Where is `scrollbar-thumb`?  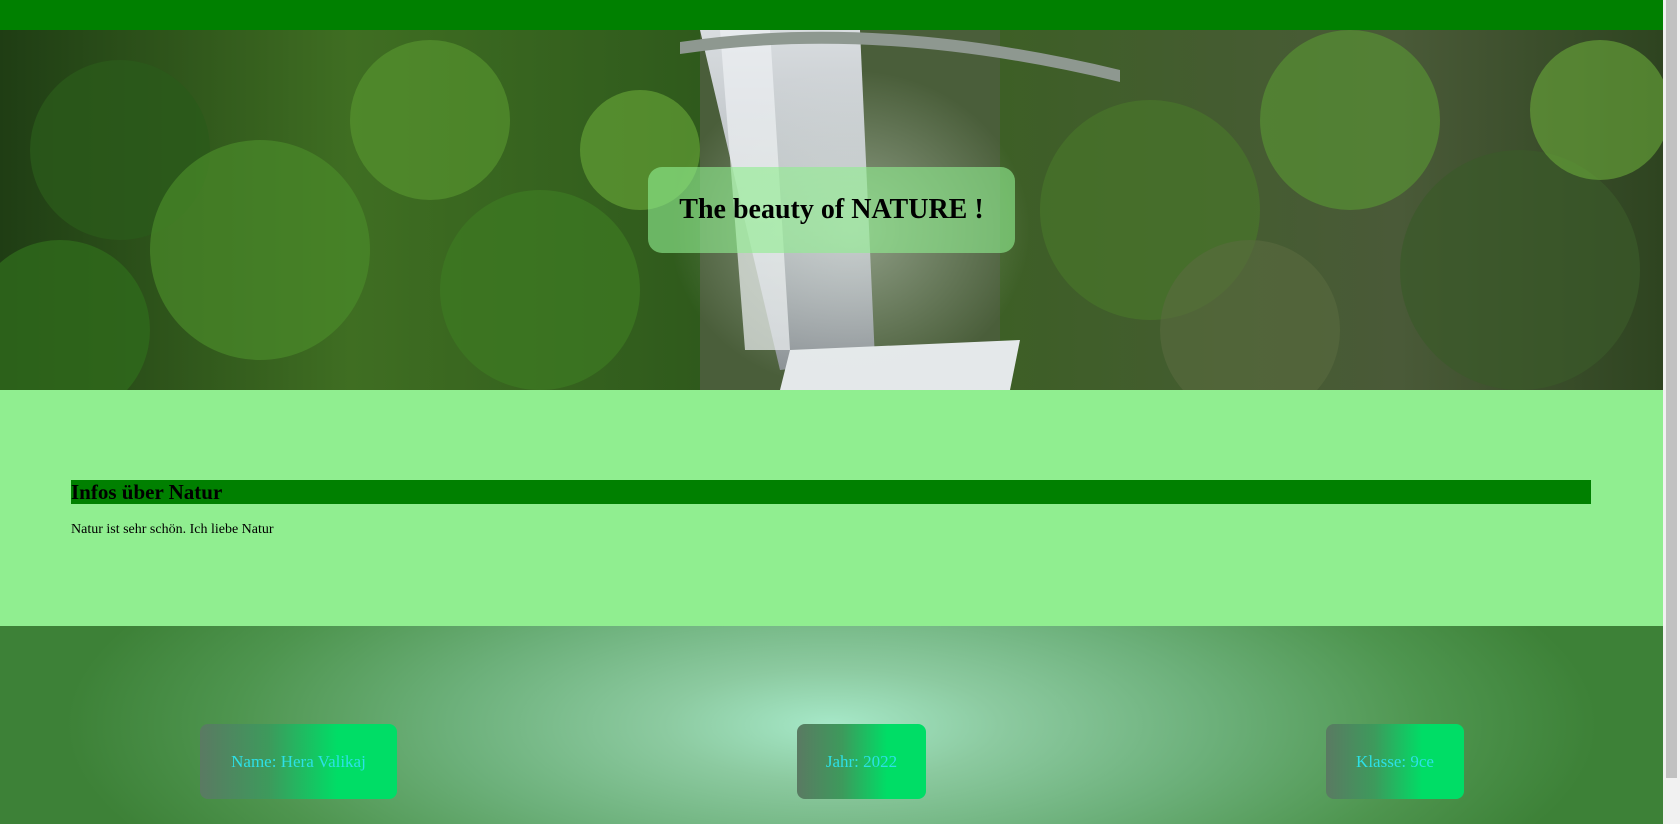
scrollbar-thumb is located at coordinates (1671, 389).